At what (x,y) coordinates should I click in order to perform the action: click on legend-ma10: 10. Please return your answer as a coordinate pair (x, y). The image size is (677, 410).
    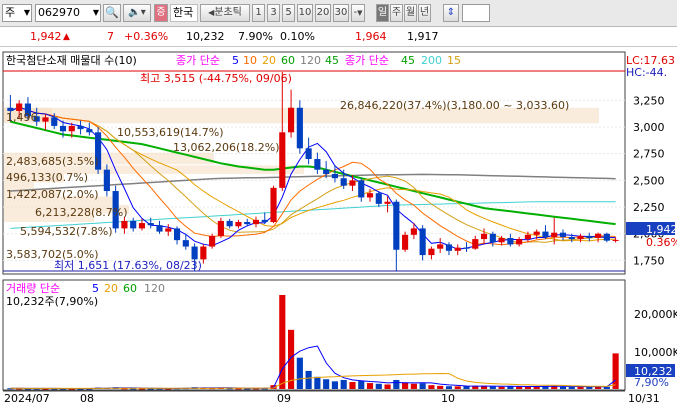
    Looking at the image, I should click on (250, 60).